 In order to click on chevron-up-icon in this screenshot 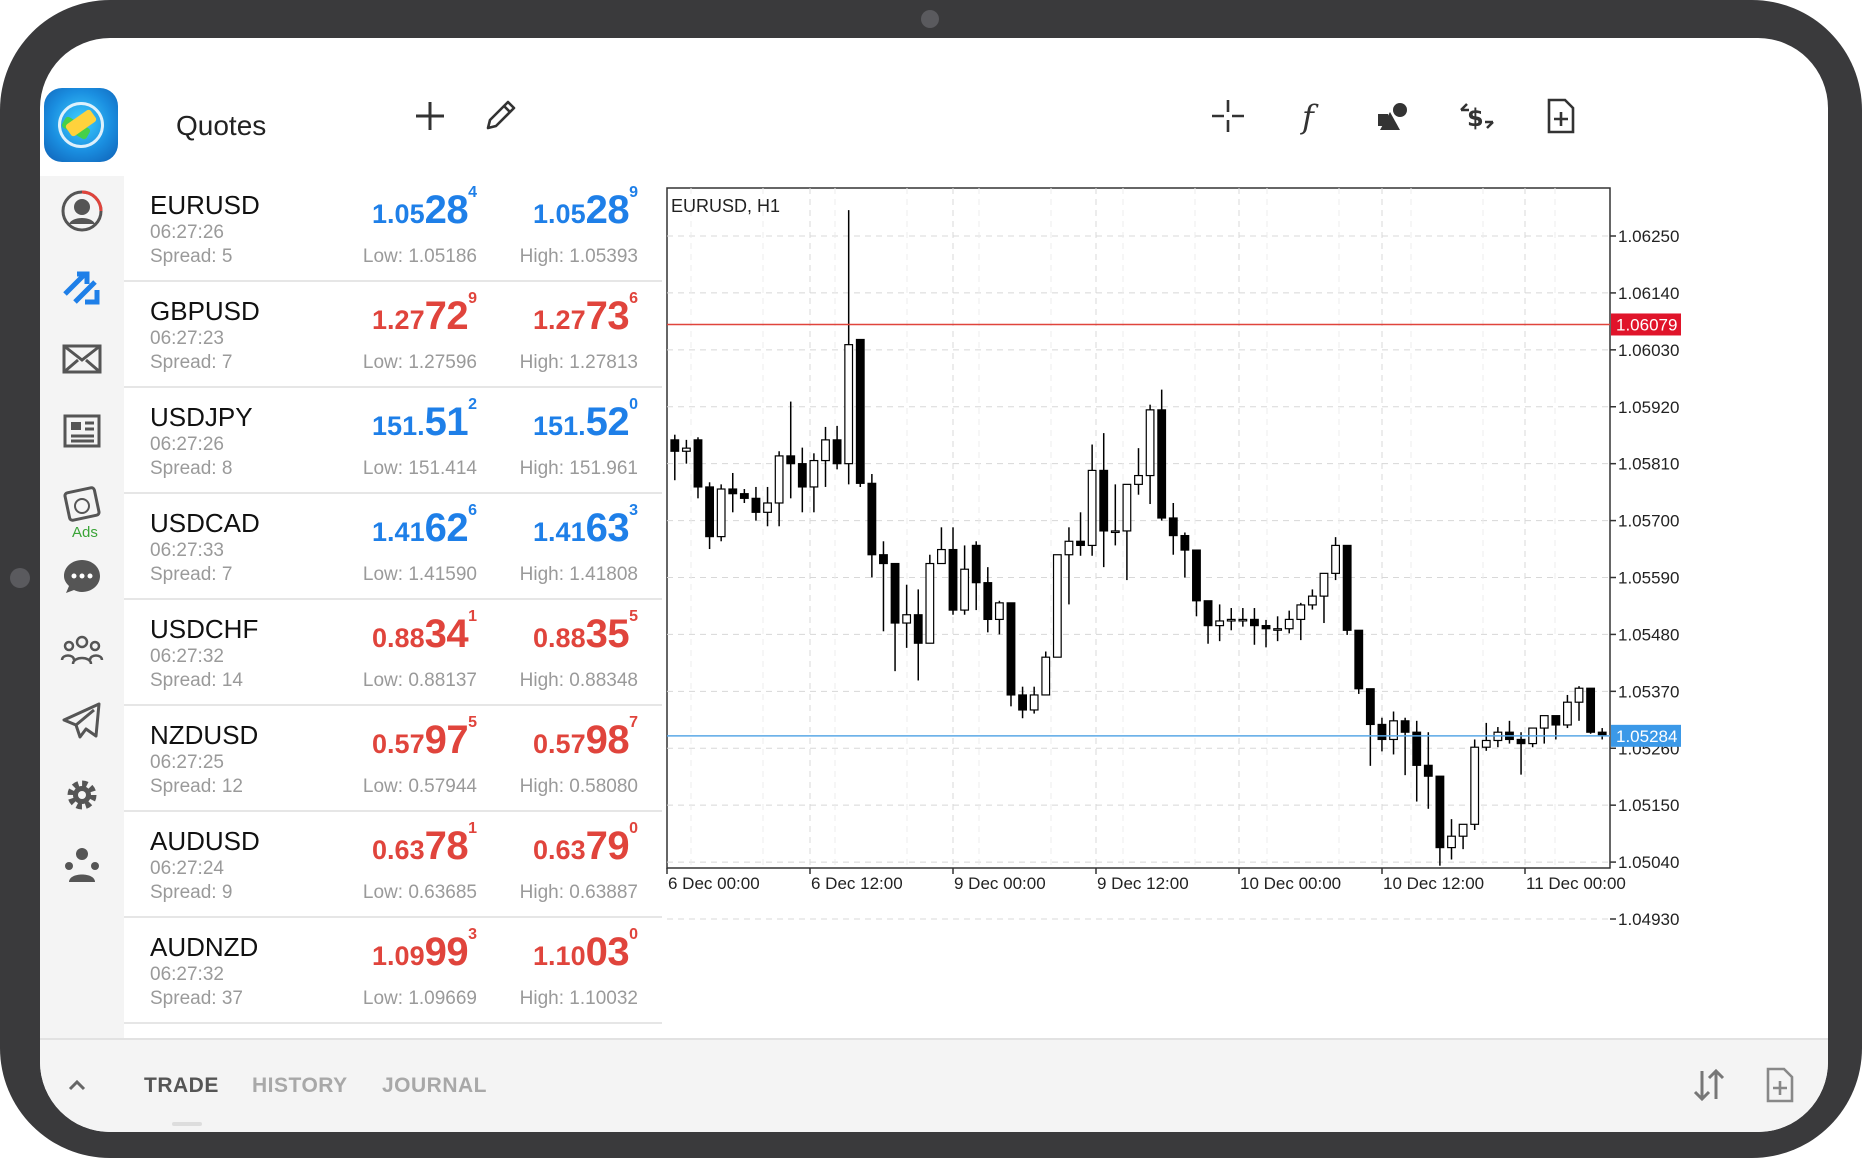, I will do `click(77, 1085)`.